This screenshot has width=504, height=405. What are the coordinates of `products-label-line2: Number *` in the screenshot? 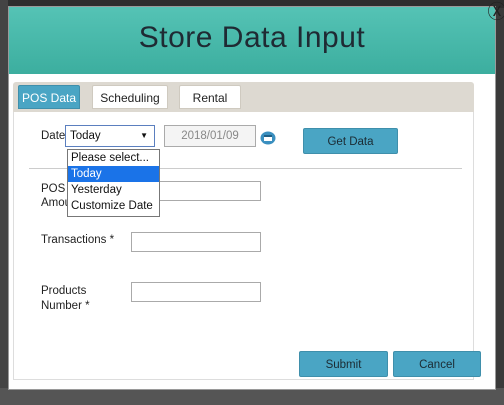 It's located at (65, 306).